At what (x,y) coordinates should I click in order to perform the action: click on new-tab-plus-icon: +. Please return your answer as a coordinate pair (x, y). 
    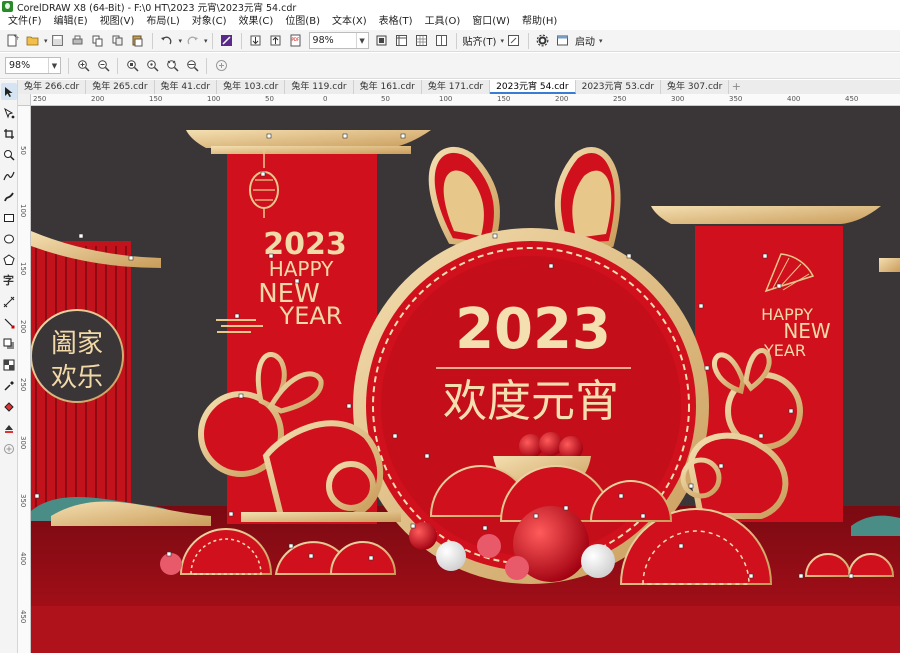
    Looking at the image, I should click on (736, 87).